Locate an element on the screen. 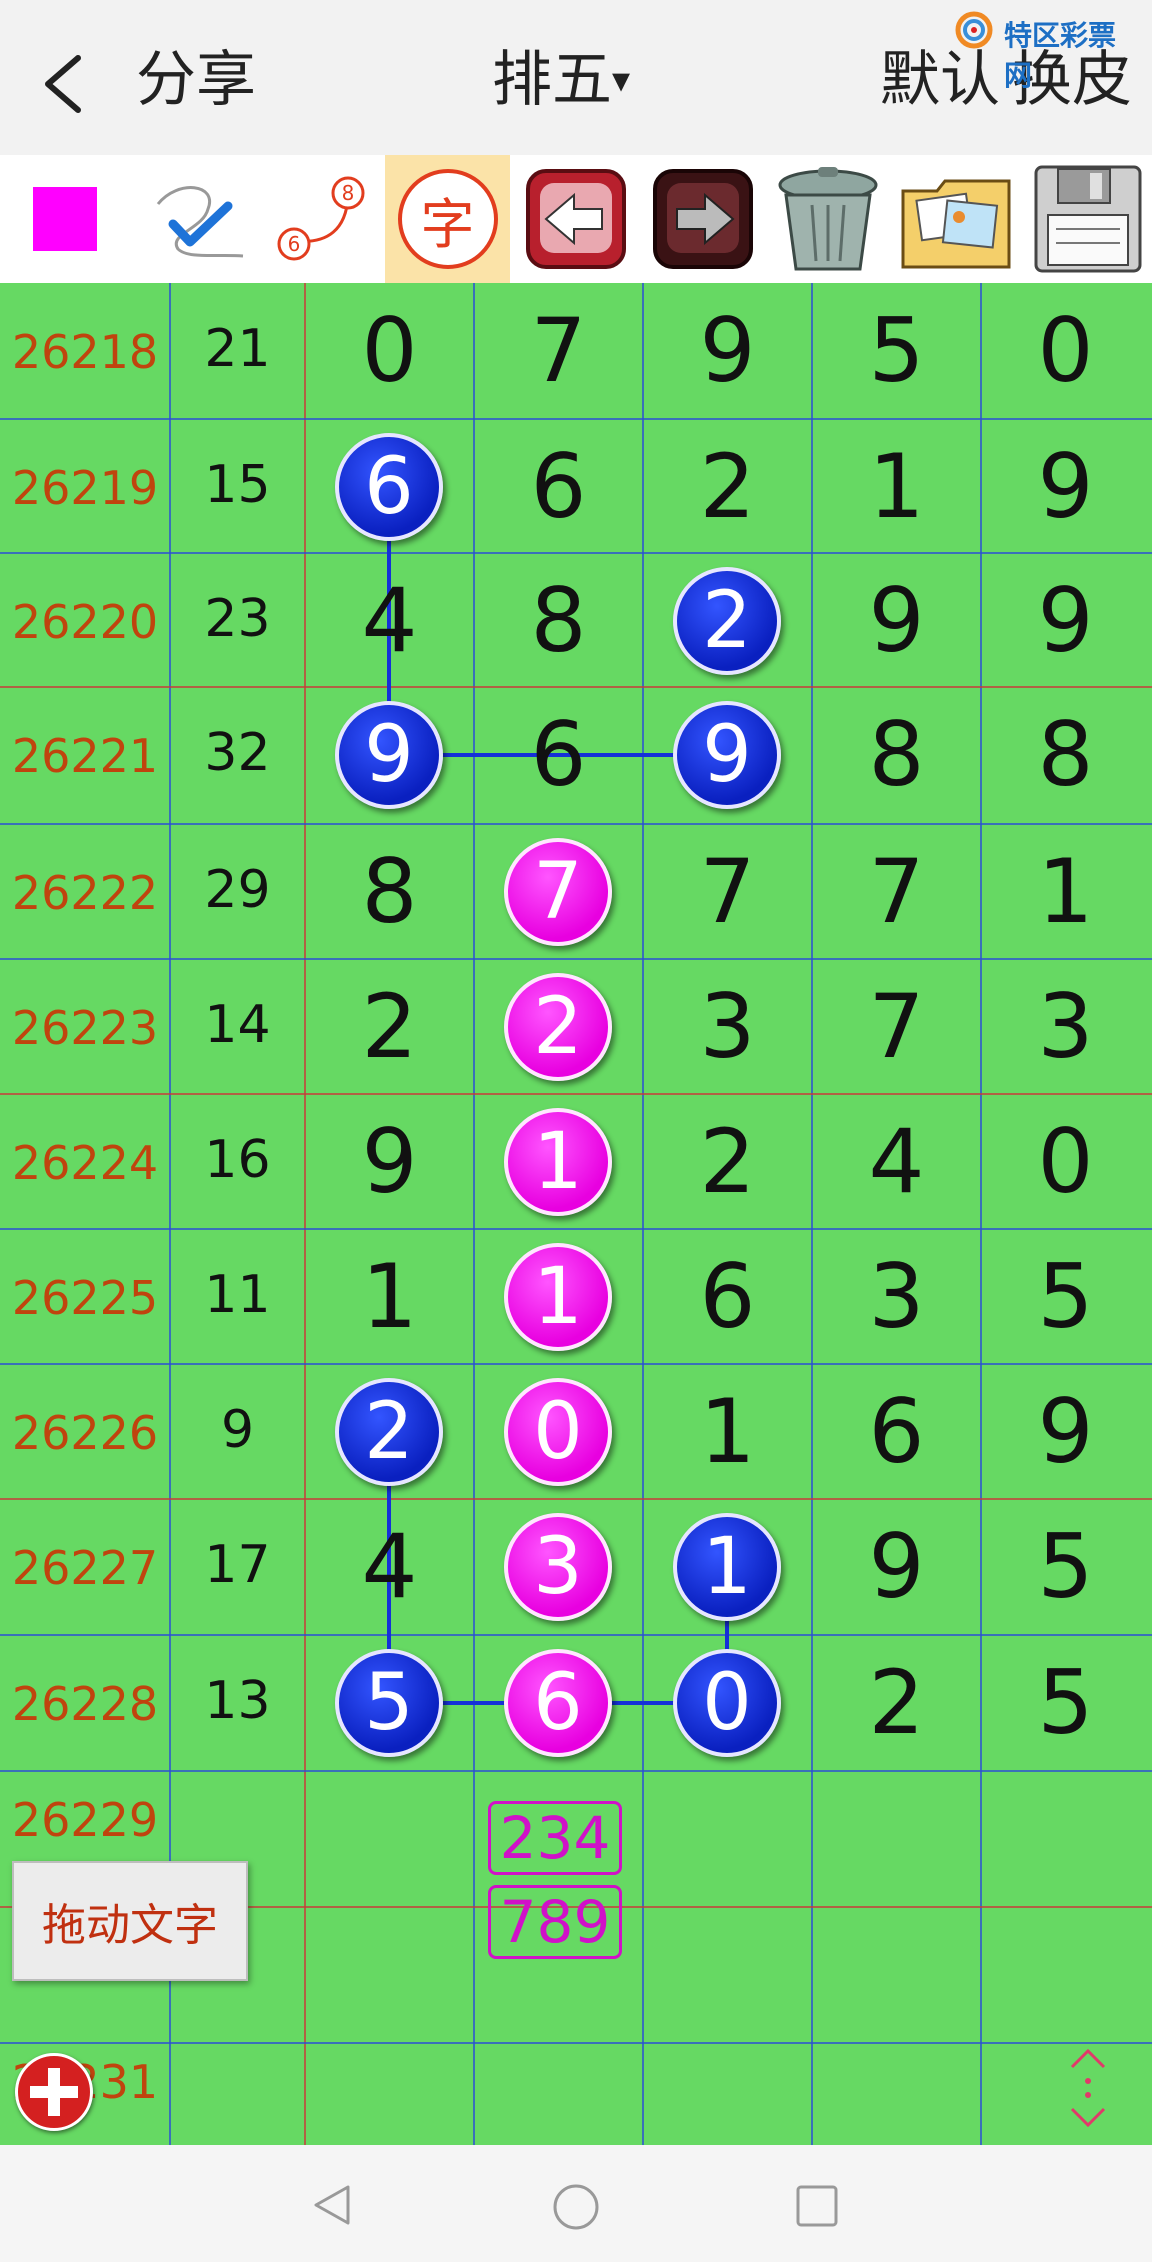  drag-text-button: 拖动文字 is located at coordinates (130, 1921).